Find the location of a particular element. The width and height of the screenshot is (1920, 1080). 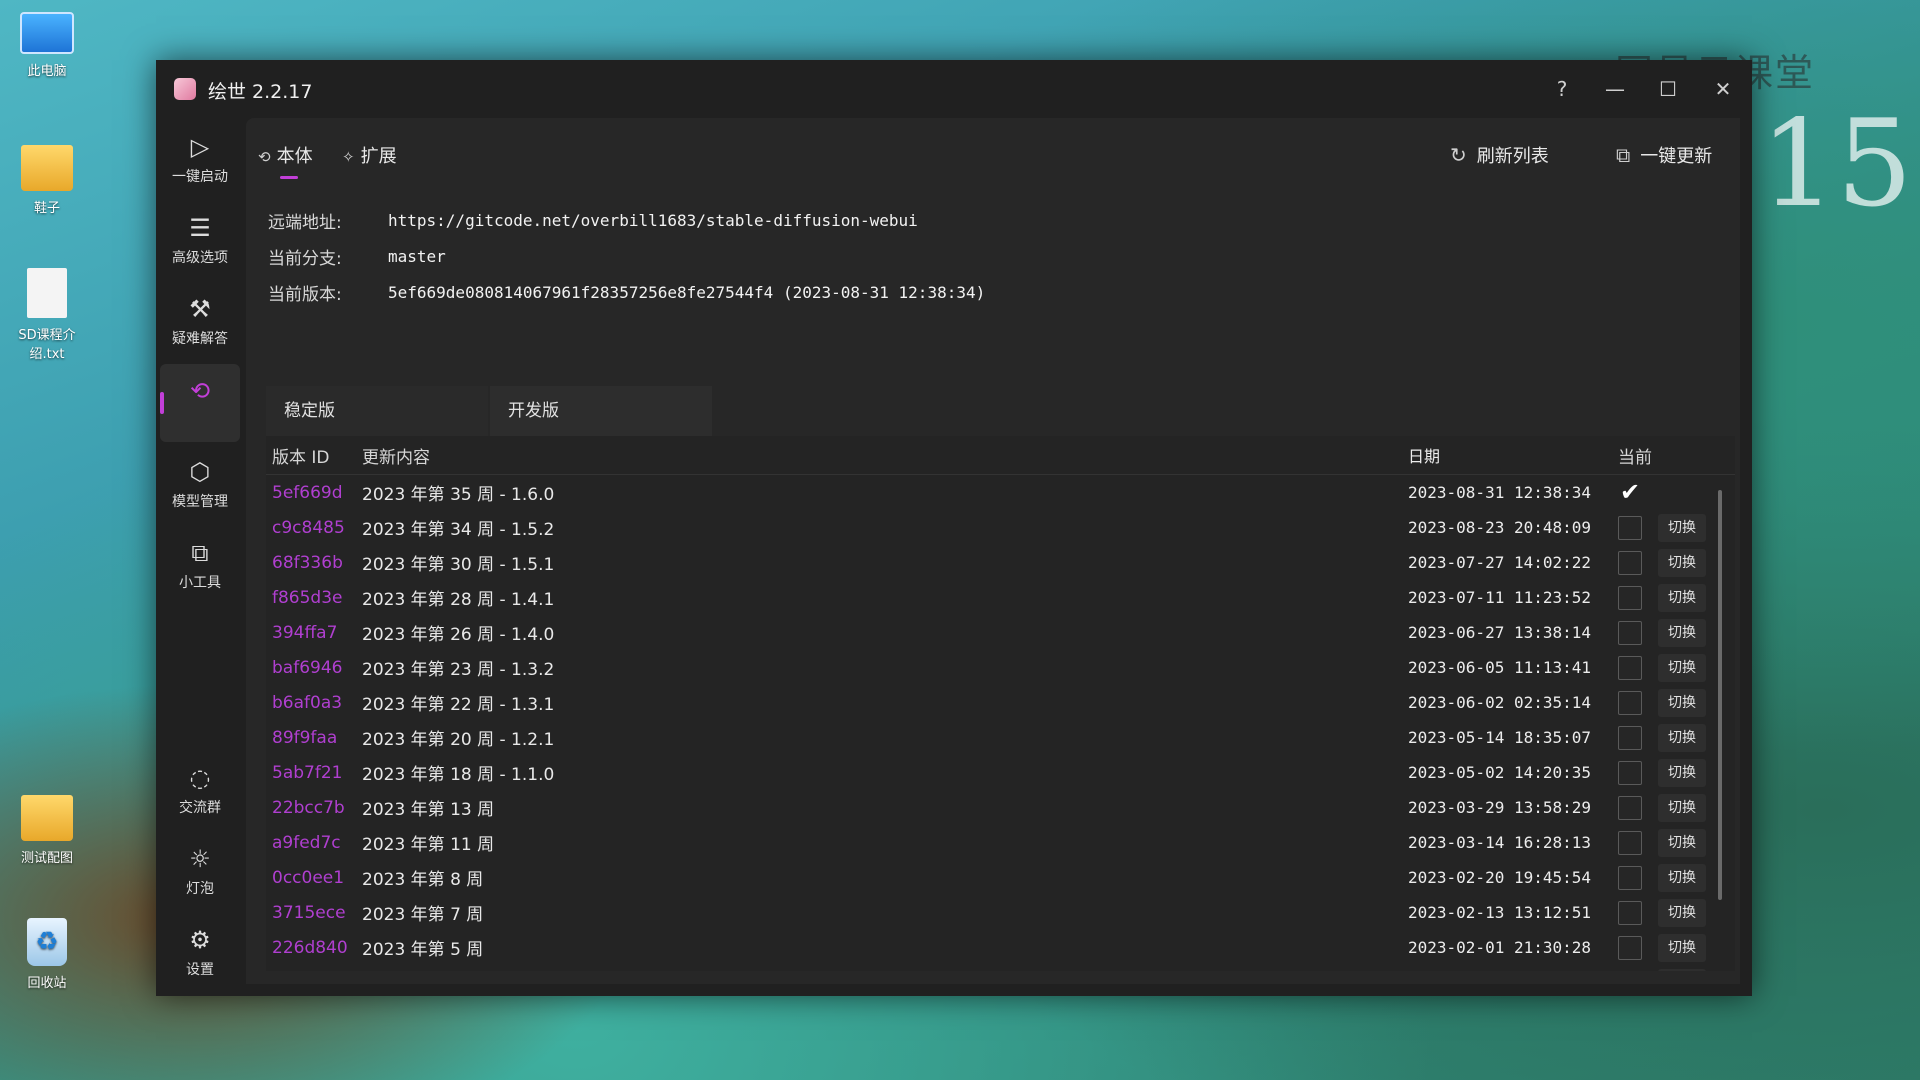

version-id-link: 5ab7f21 is located at coordinates (313, 773).